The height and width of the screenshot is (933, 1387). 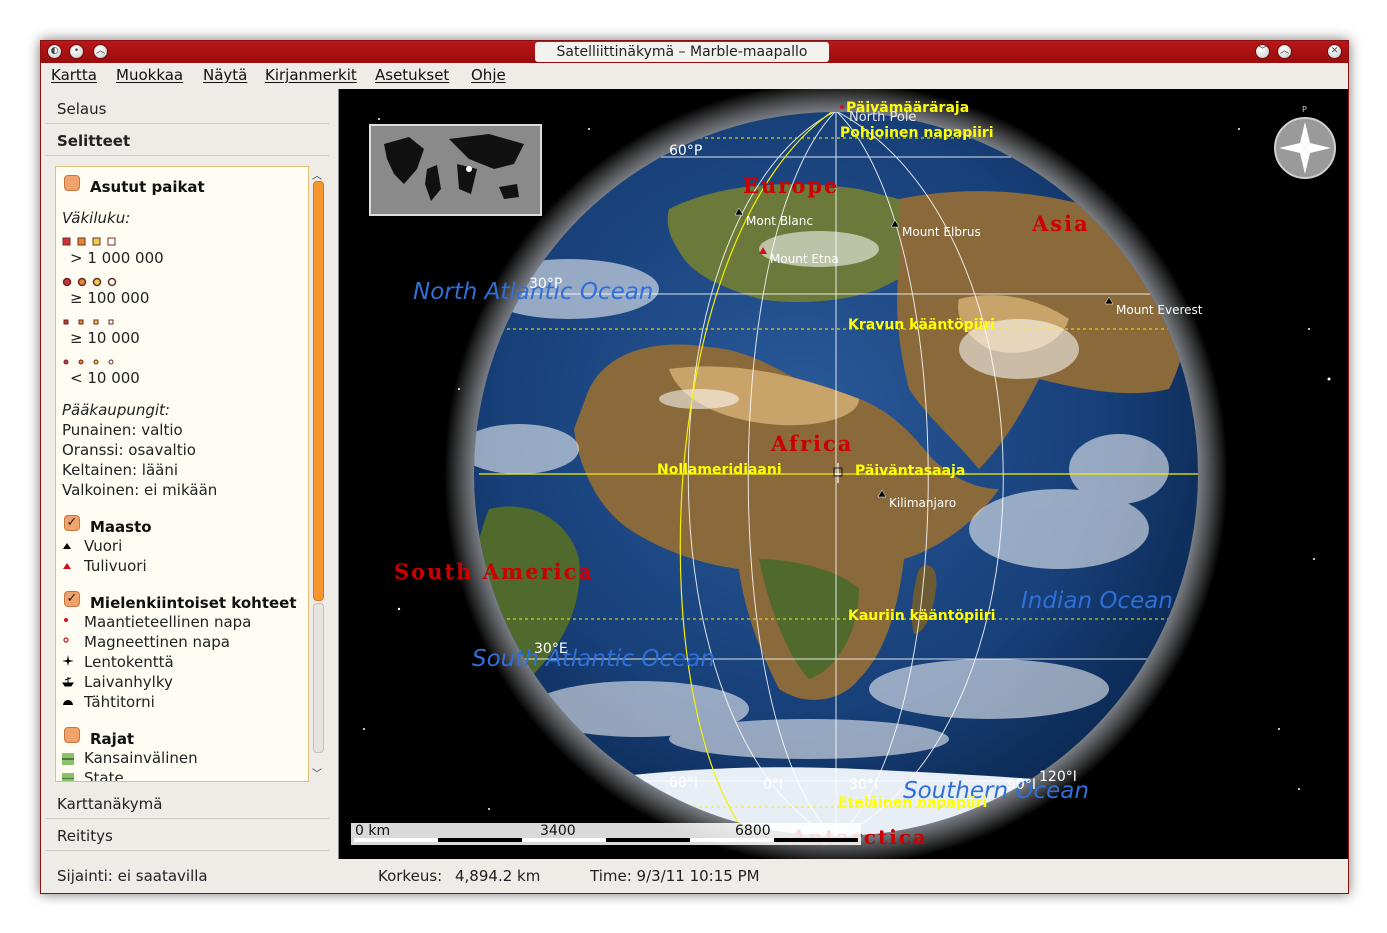 What do you see at coordinates (311, 75) in the screenshot?
I see `menu-kirjanmerkit: Kirjanmerkit` at bounding box center [311, 75].